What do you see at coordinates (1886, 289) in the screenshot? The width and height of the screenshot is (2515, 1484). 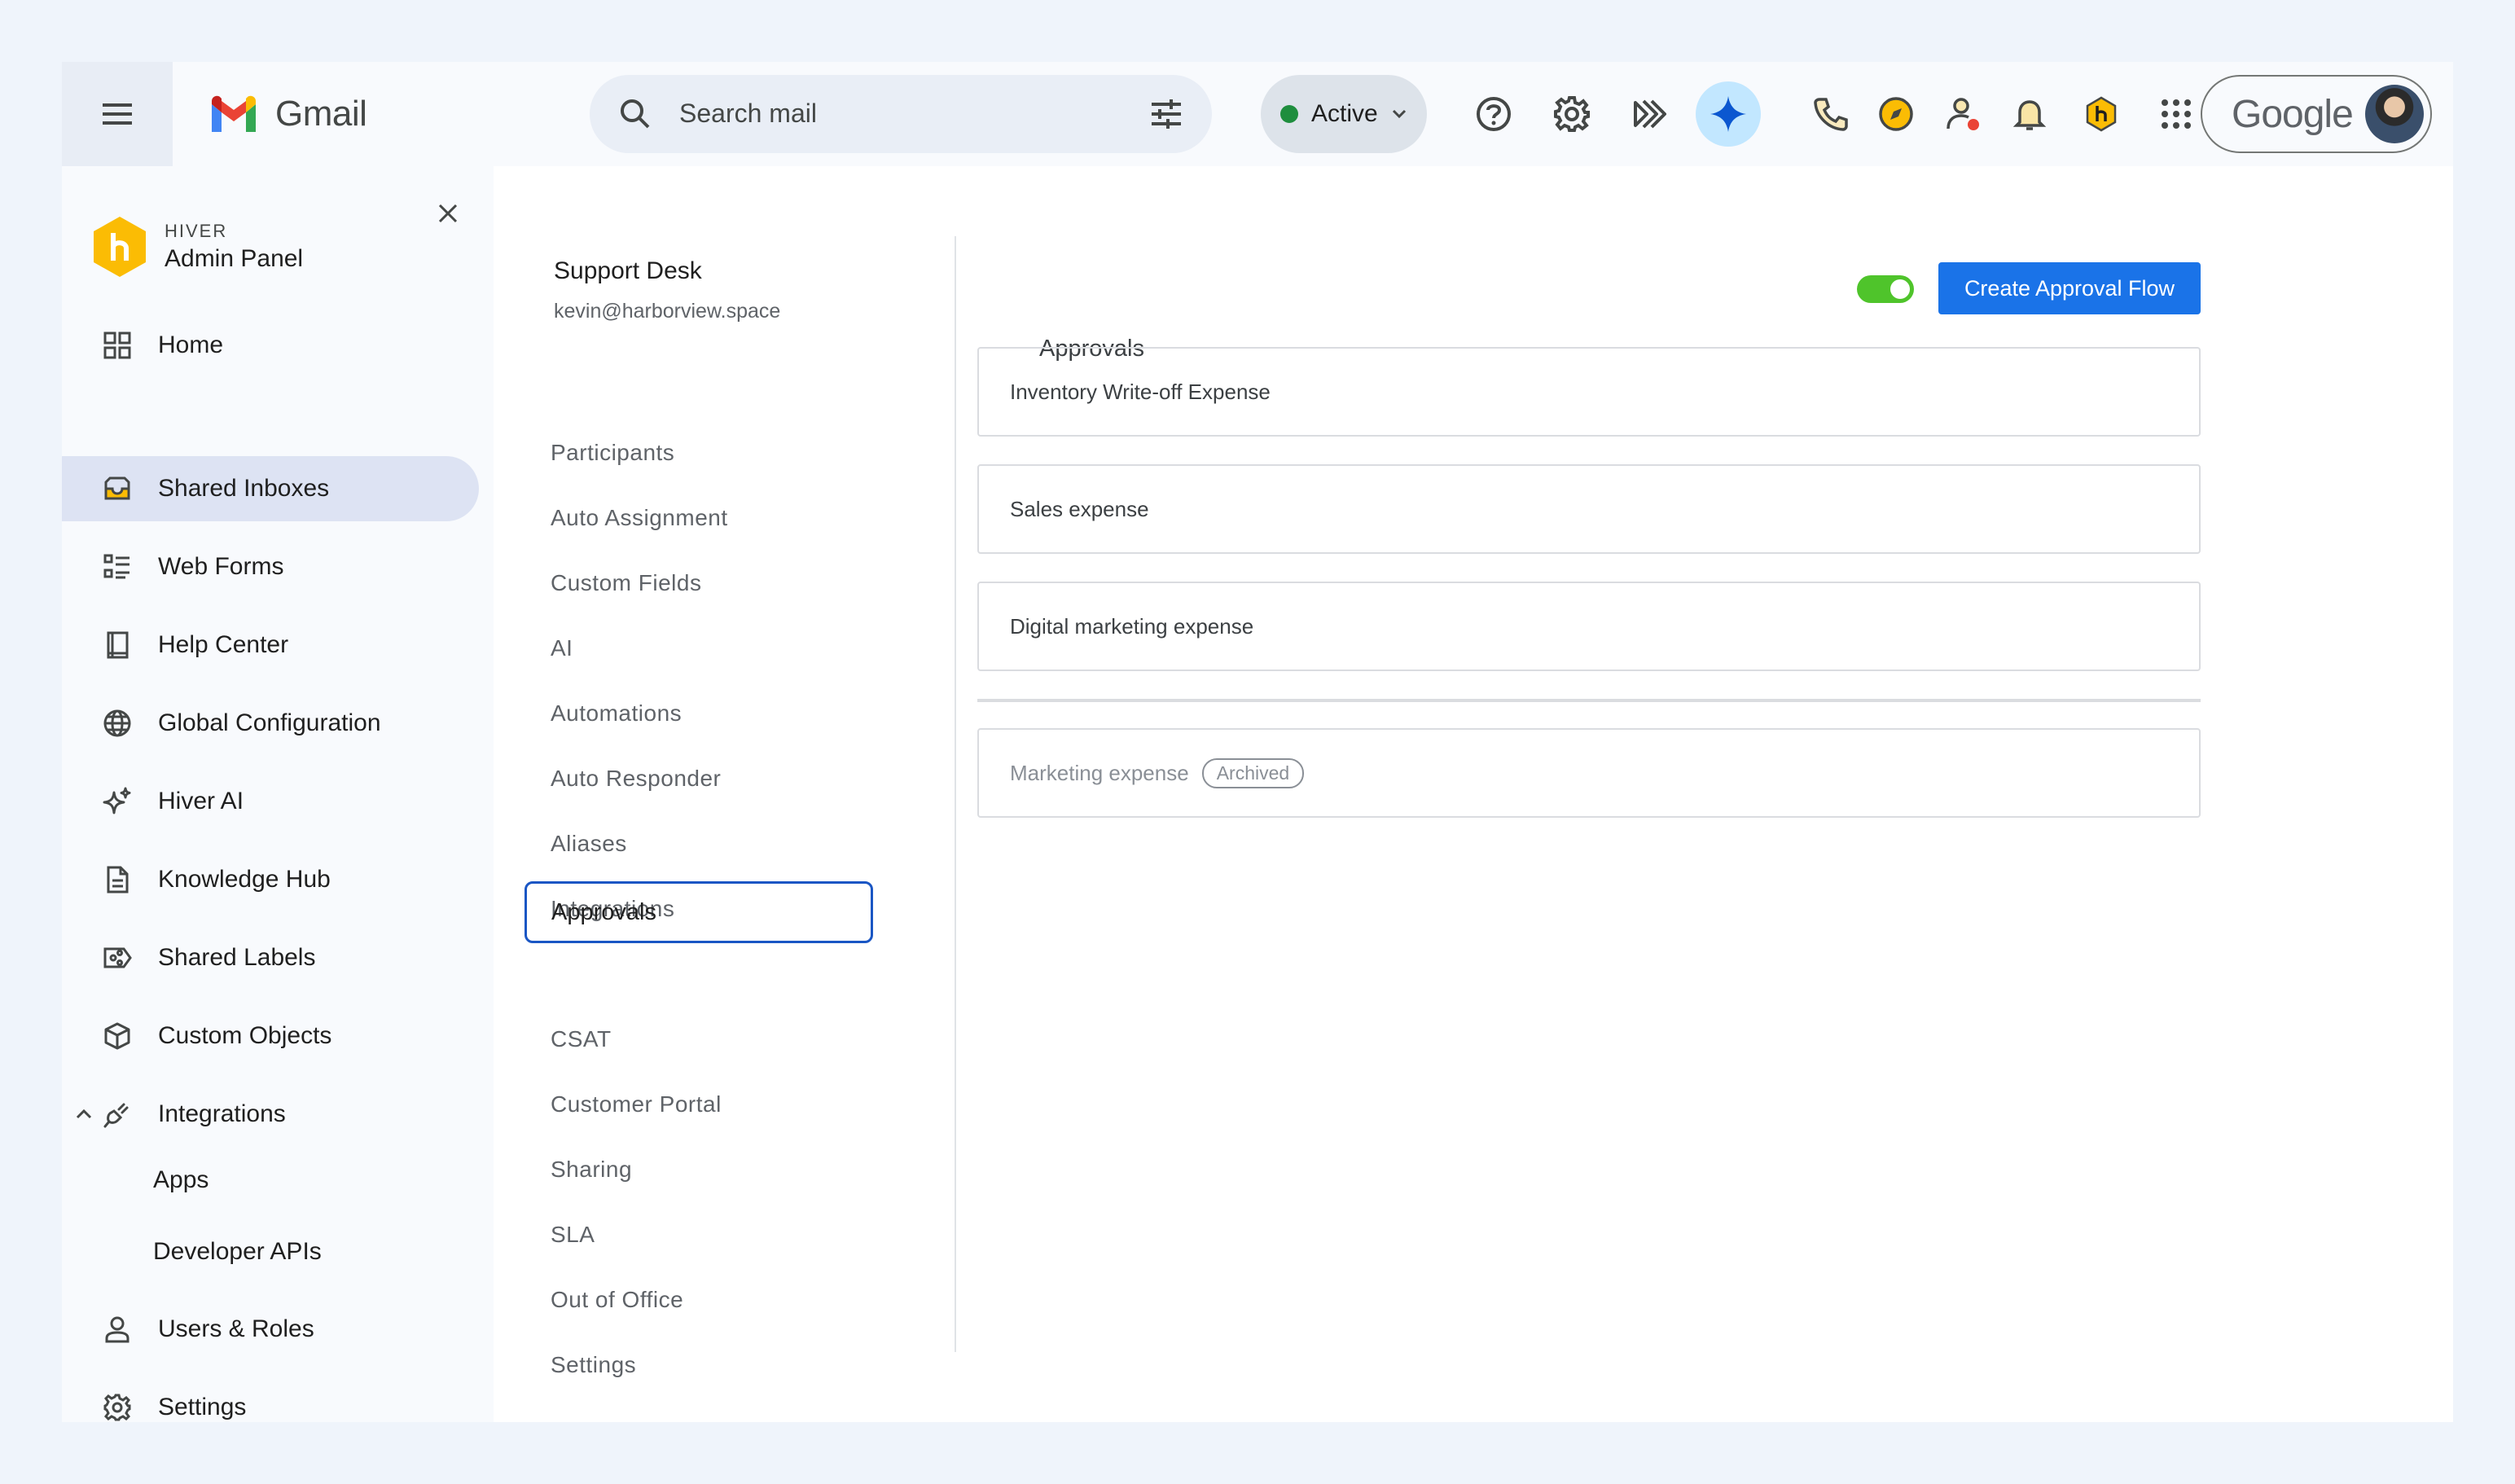 I see `approvals-enabled-toggle` at bounding box center [1886, 289].